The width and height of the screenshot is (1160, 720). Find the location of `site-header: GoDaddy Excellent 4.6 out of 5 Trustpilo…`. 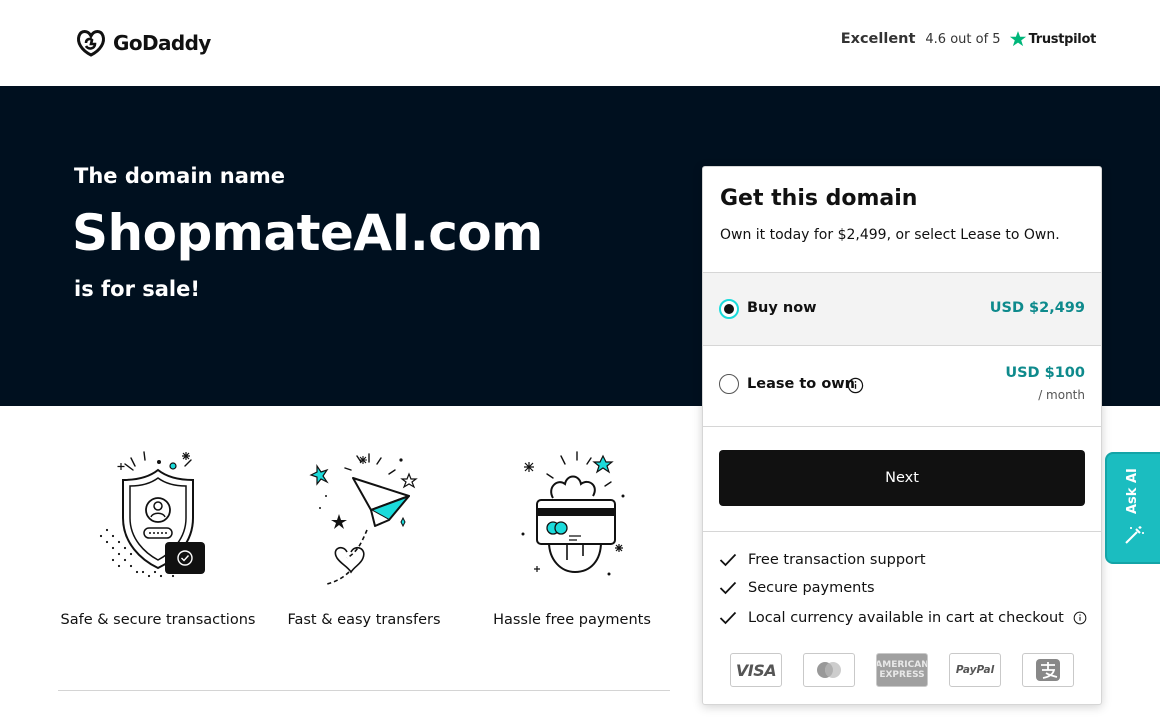

site-header: GoDaddy Excellent 4.6 out of 5 Trustpilo… is located at coordinates (580, 43).